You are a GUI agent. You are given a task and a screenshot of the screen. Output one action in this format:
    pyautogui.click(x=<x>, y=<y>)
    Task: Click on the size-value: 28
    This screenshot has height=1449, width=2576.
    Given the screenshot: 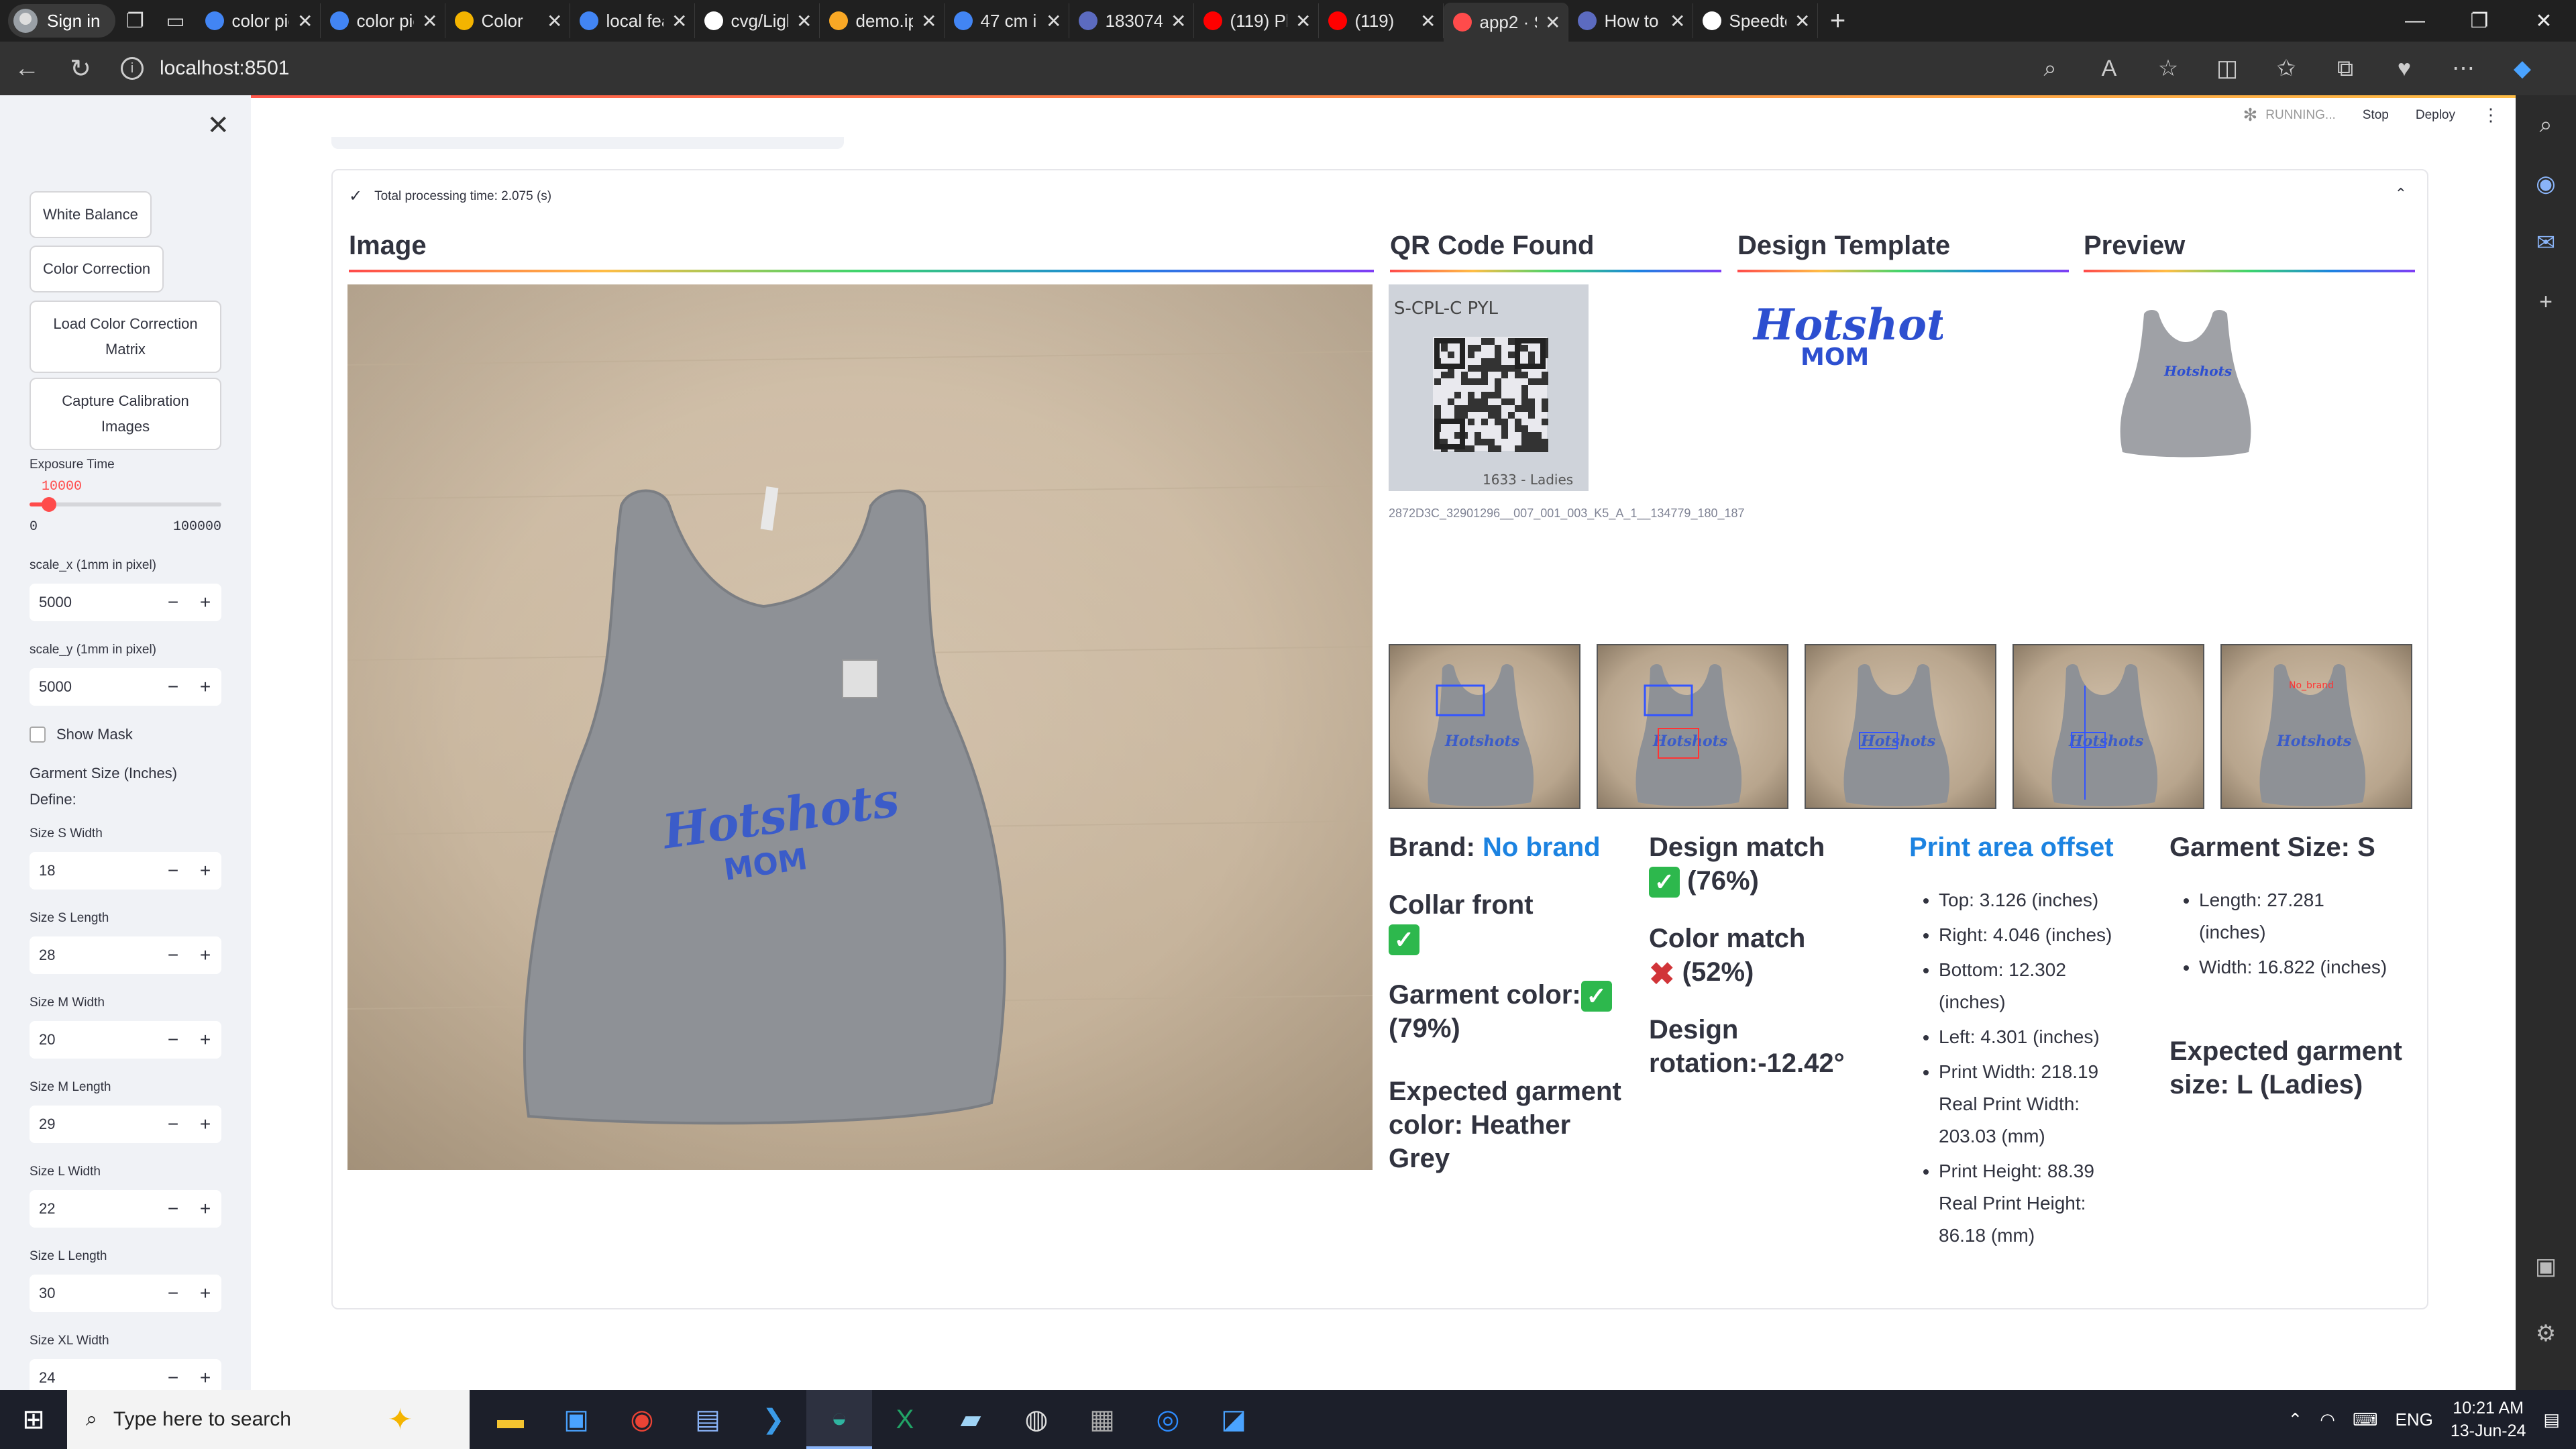 What is the action you would take?
    pyautogui.click(x=93, y=955)
    